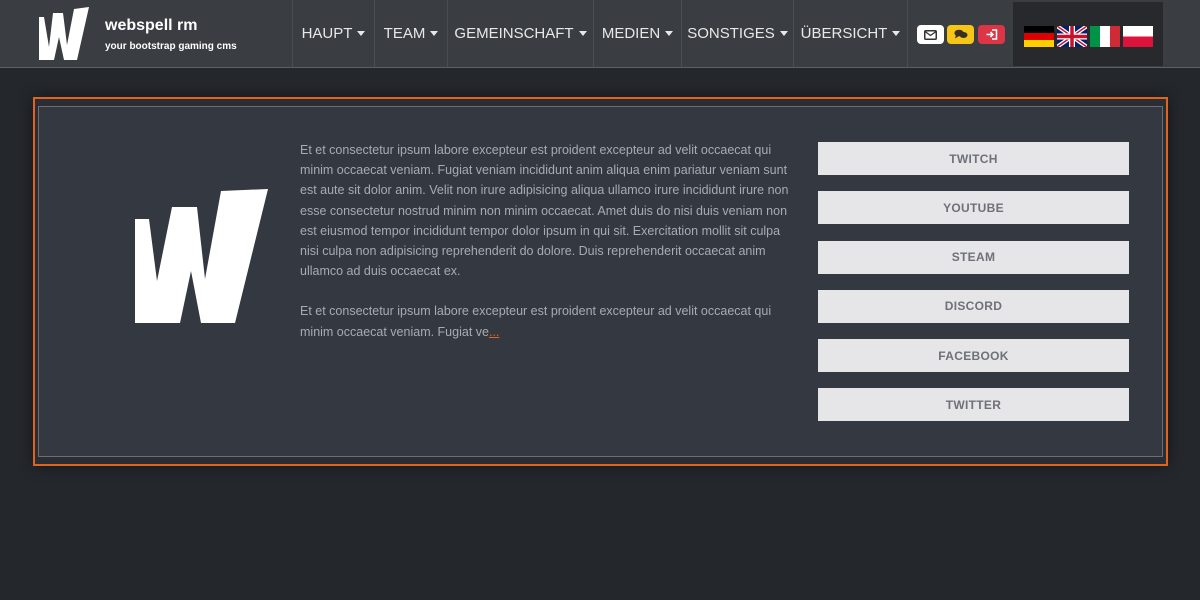  Describe the element at coordinates (631, 33) in the screenshot. I see `nav-item-label: MEDIEN` at that location.